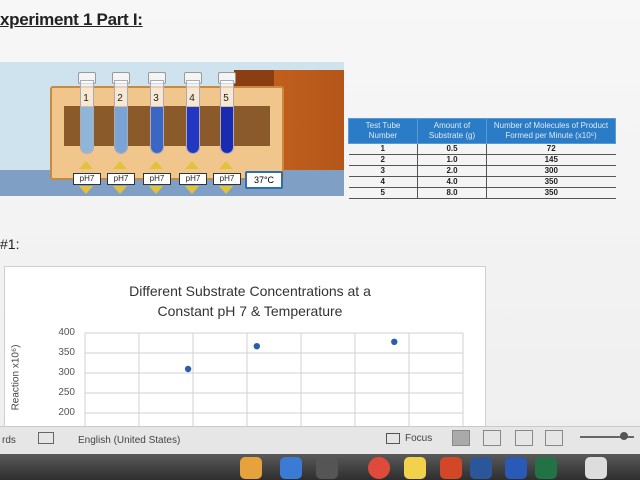  I want to click on table-cell: 4.0, so click(452, 182).